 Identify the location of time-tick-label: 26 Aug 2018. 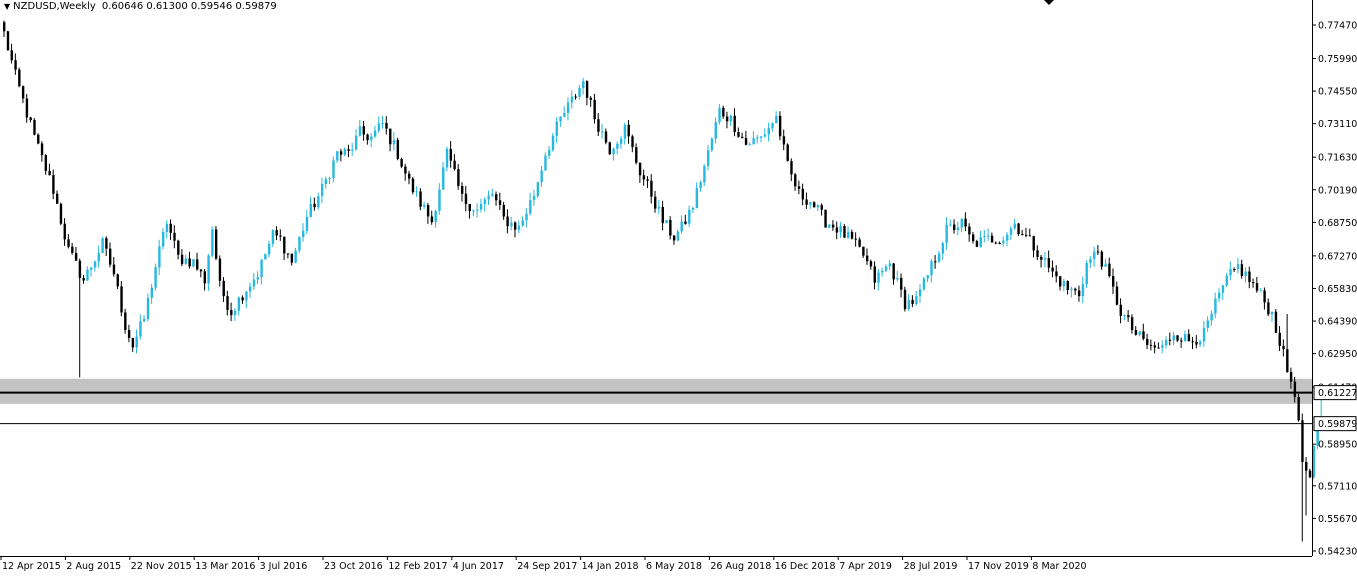
(740, 566).